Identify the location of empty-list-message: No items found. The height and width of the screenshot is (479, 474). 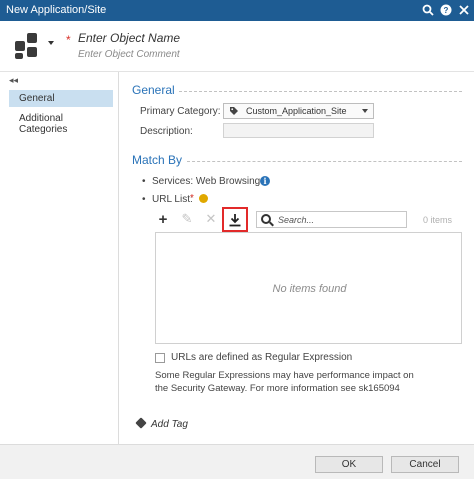
(309, 289).